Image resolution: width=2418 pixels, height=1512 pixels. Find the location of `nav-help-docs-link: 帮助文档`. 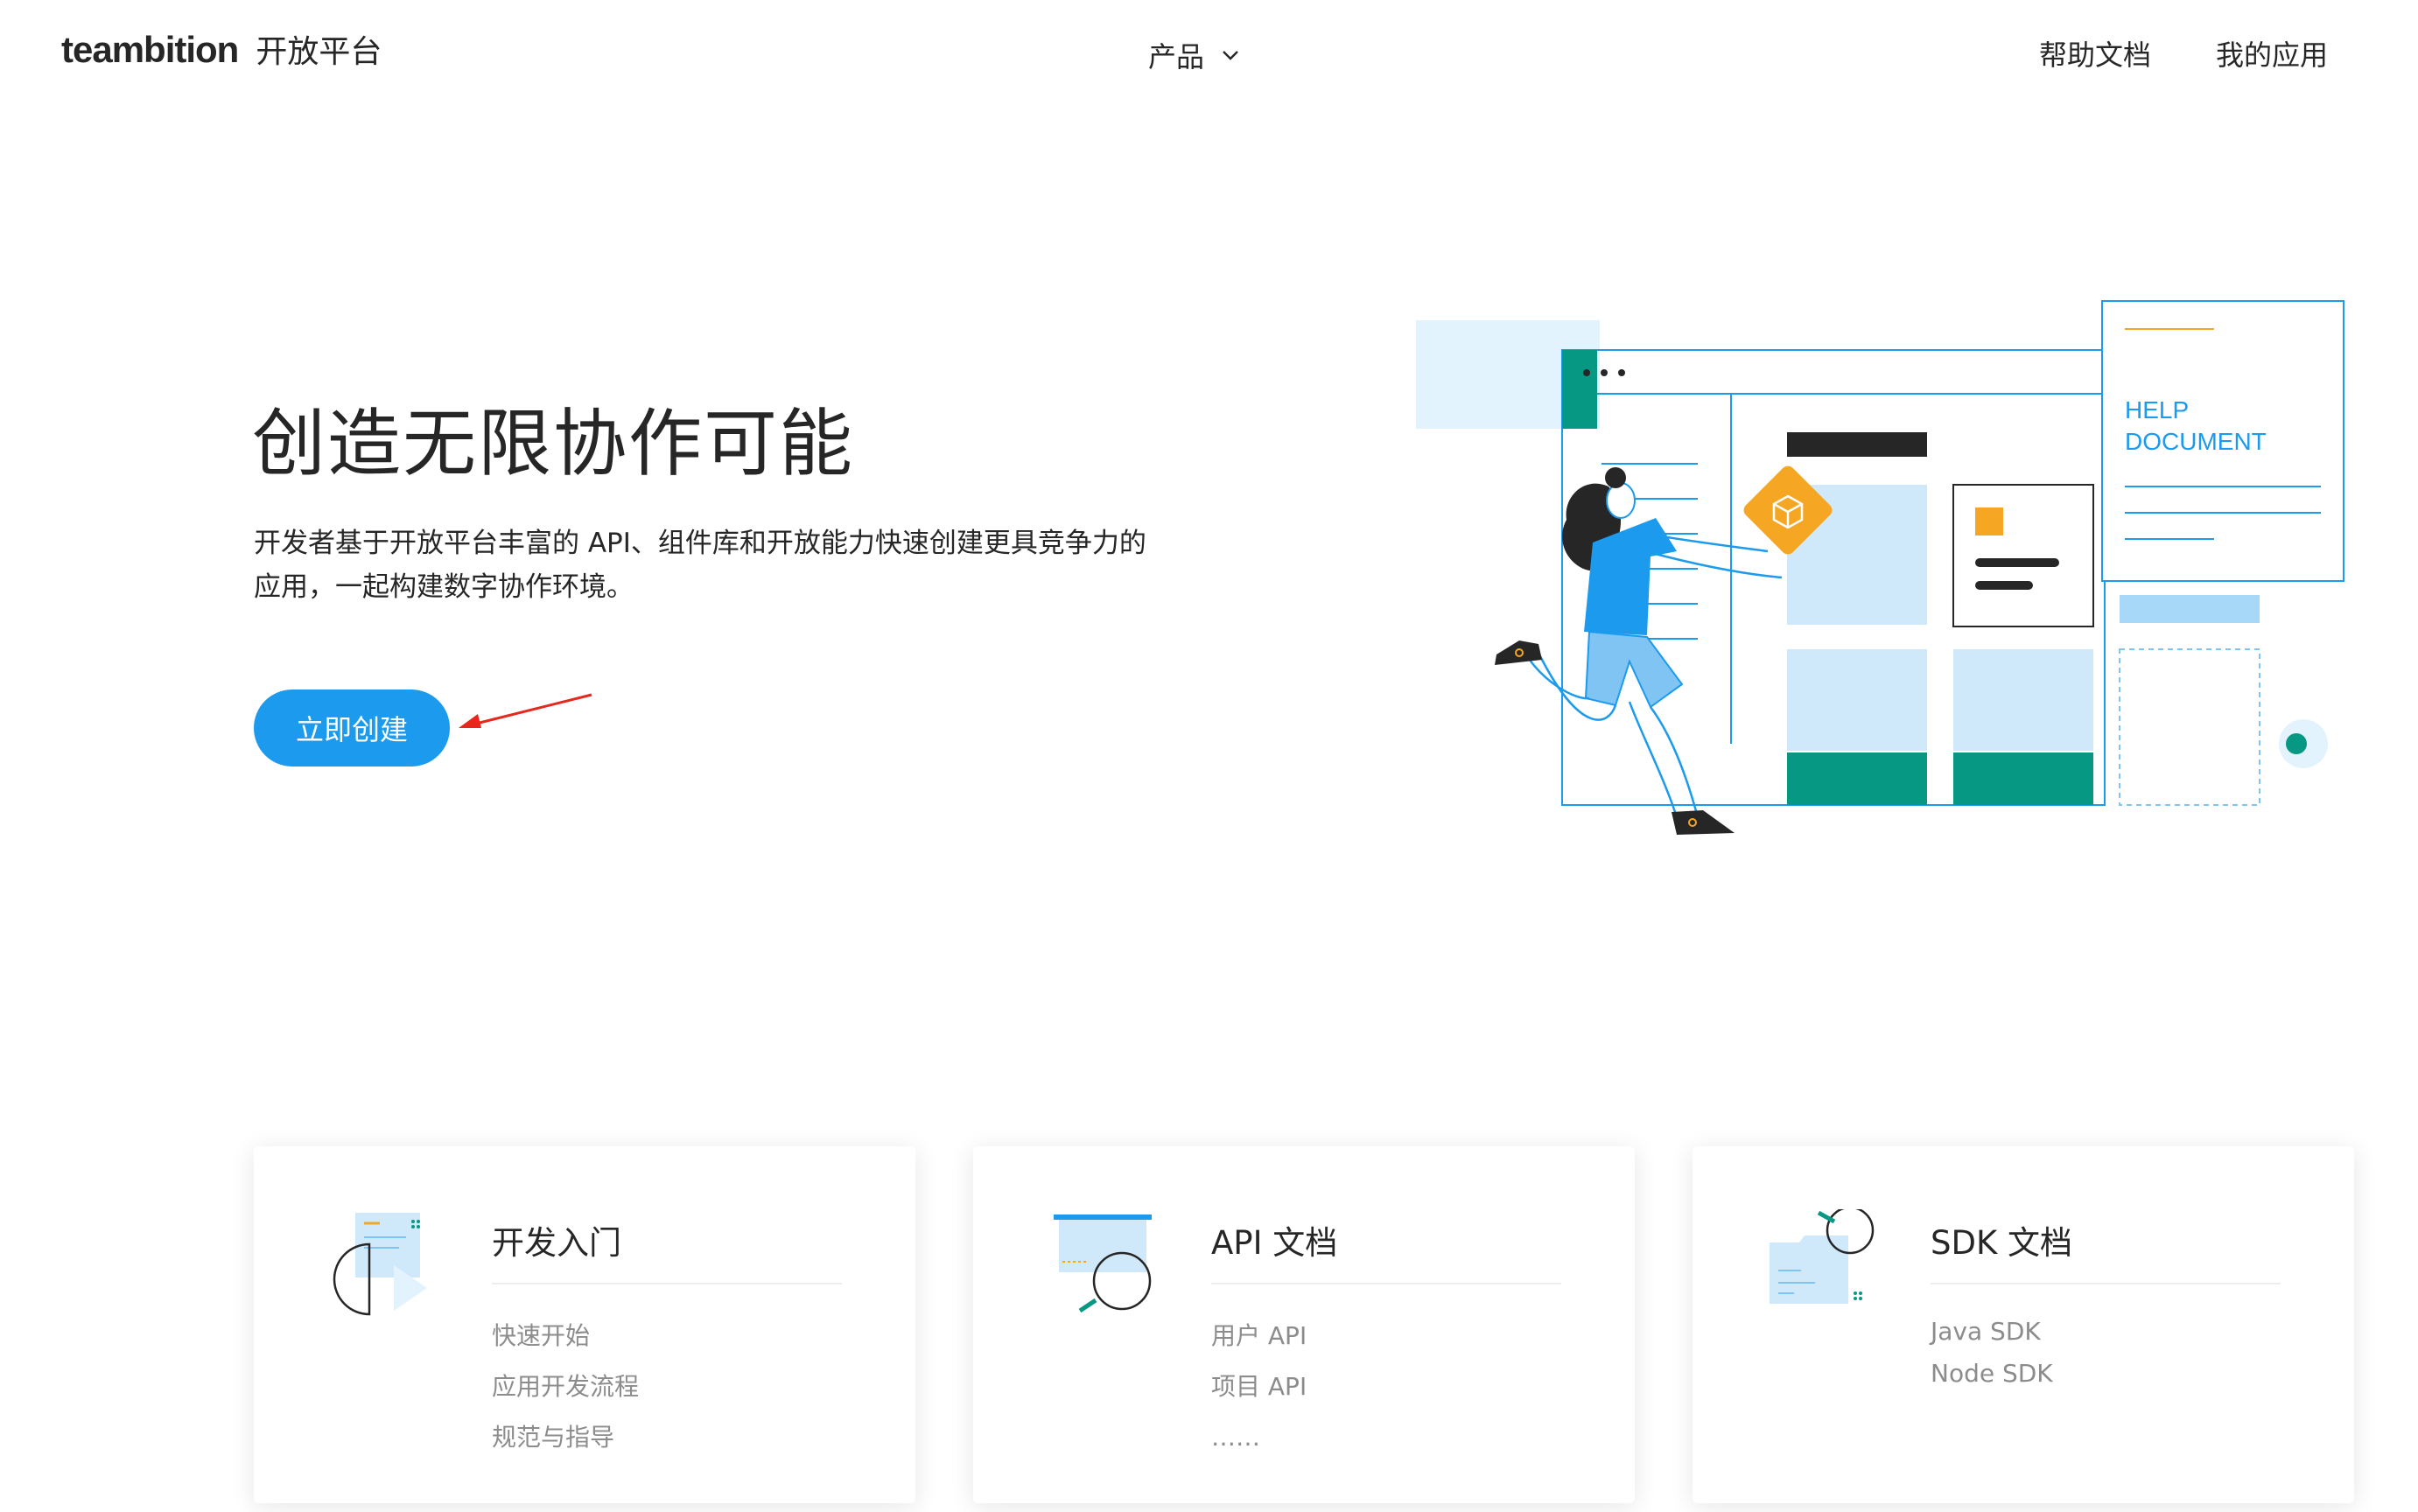

nav-help-docs-link: 帮助文档 is located at coordinates (2095, 53).